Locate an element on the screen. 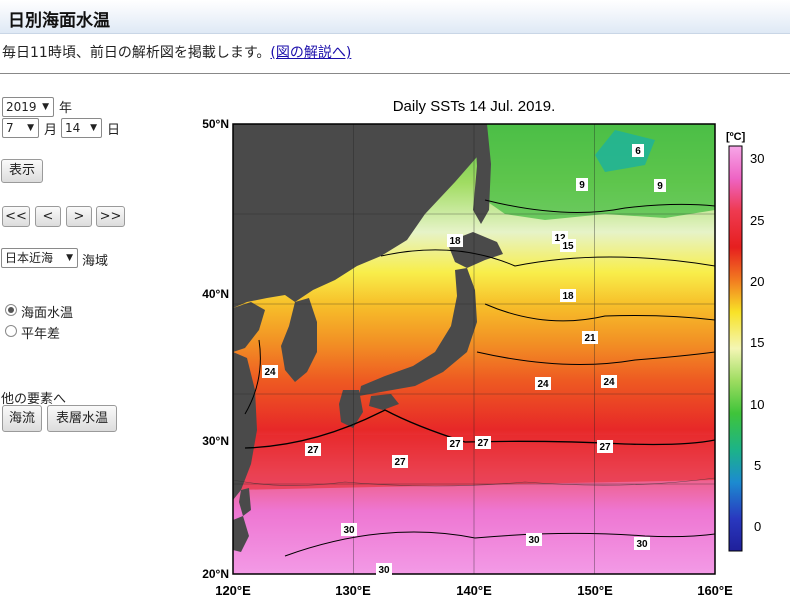 Image resolution: width=790 pixels, height=611 pixels. colorbar-tick: 30 is located at coordinates (757, 158).